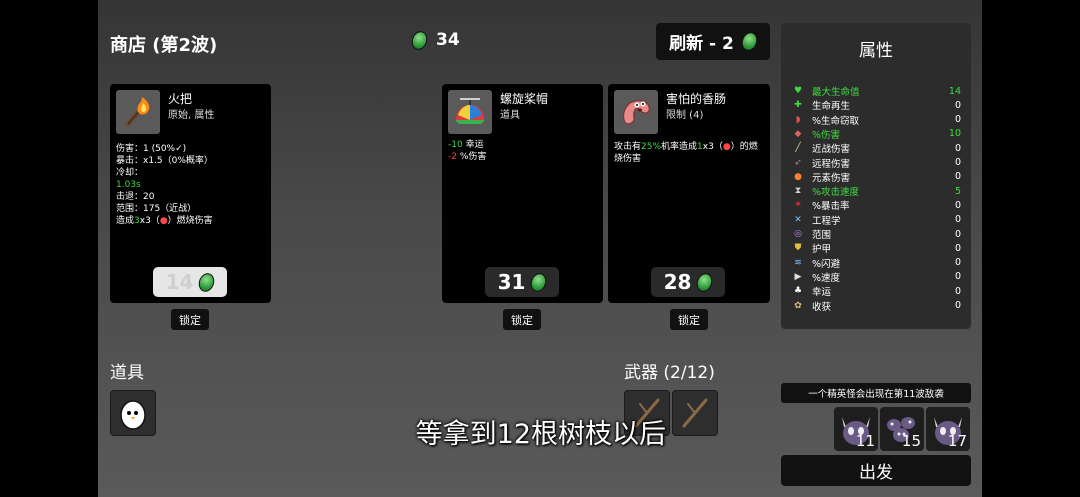 The image size is (1080, 497). What do you see at coordinates (822, 293) in the screenshot?
I see `attribute-label: 幸运` at bounding box center [822, 293].